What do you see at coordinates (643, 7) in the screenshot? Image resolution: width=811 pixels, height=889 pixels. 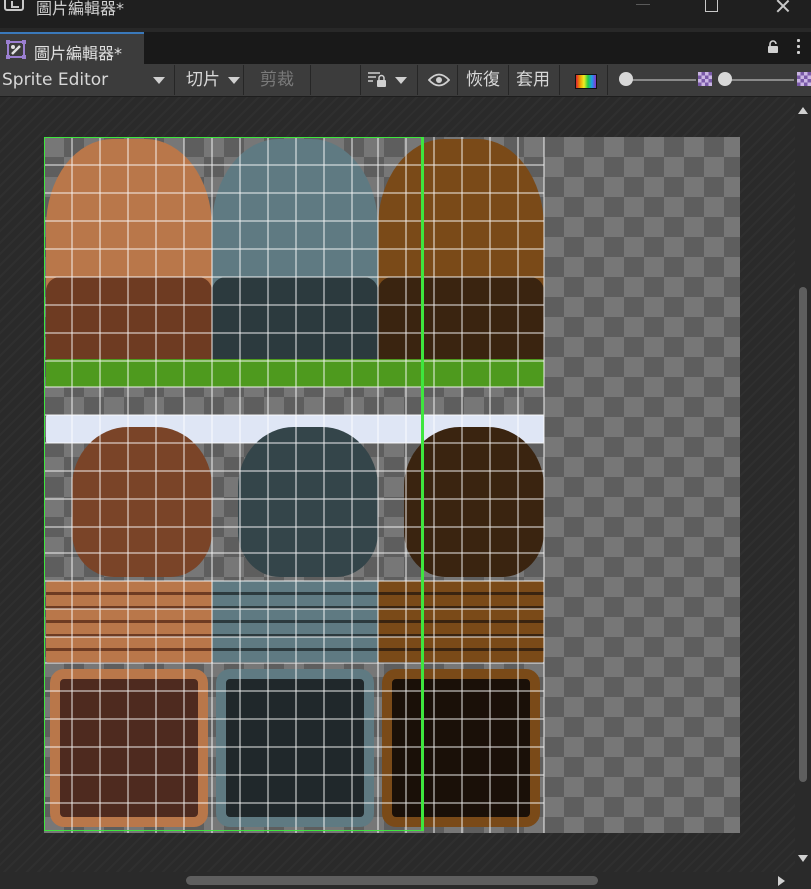 I see `minimize-button` at bounding box center [643, 7].